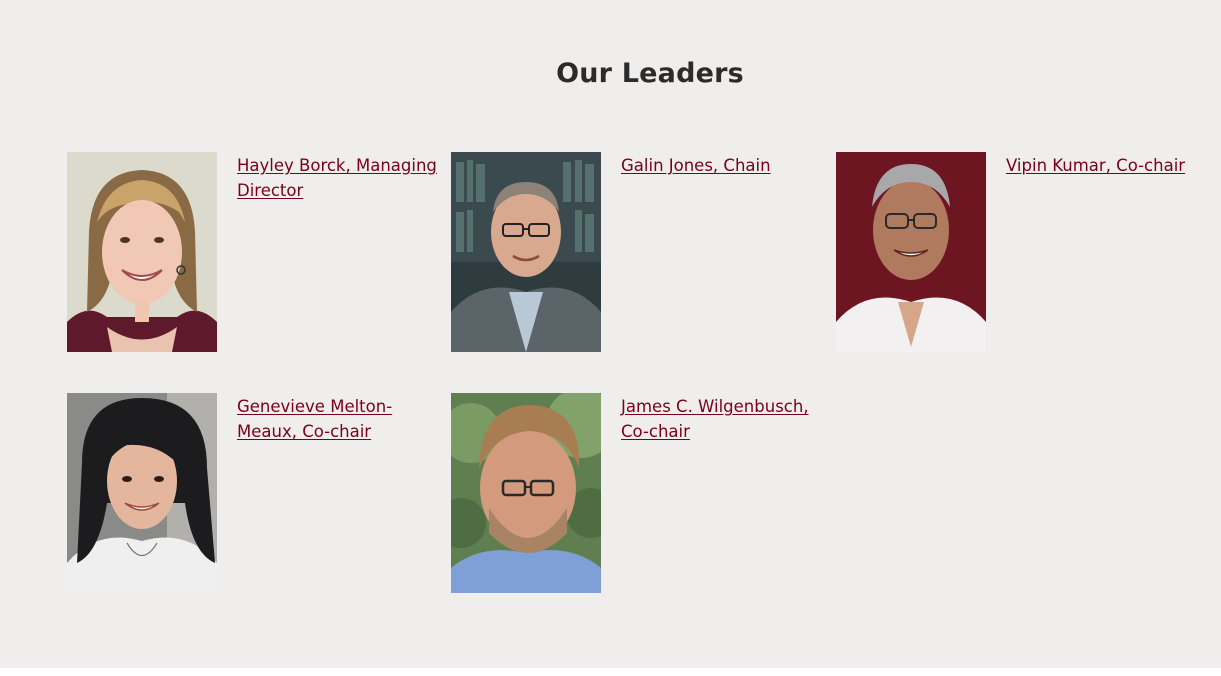  Describe the element at coordinates (252, 493) in the screenshot. I see `leader-card: Genevieve Melton-Meaux, Co-chair` at that location.